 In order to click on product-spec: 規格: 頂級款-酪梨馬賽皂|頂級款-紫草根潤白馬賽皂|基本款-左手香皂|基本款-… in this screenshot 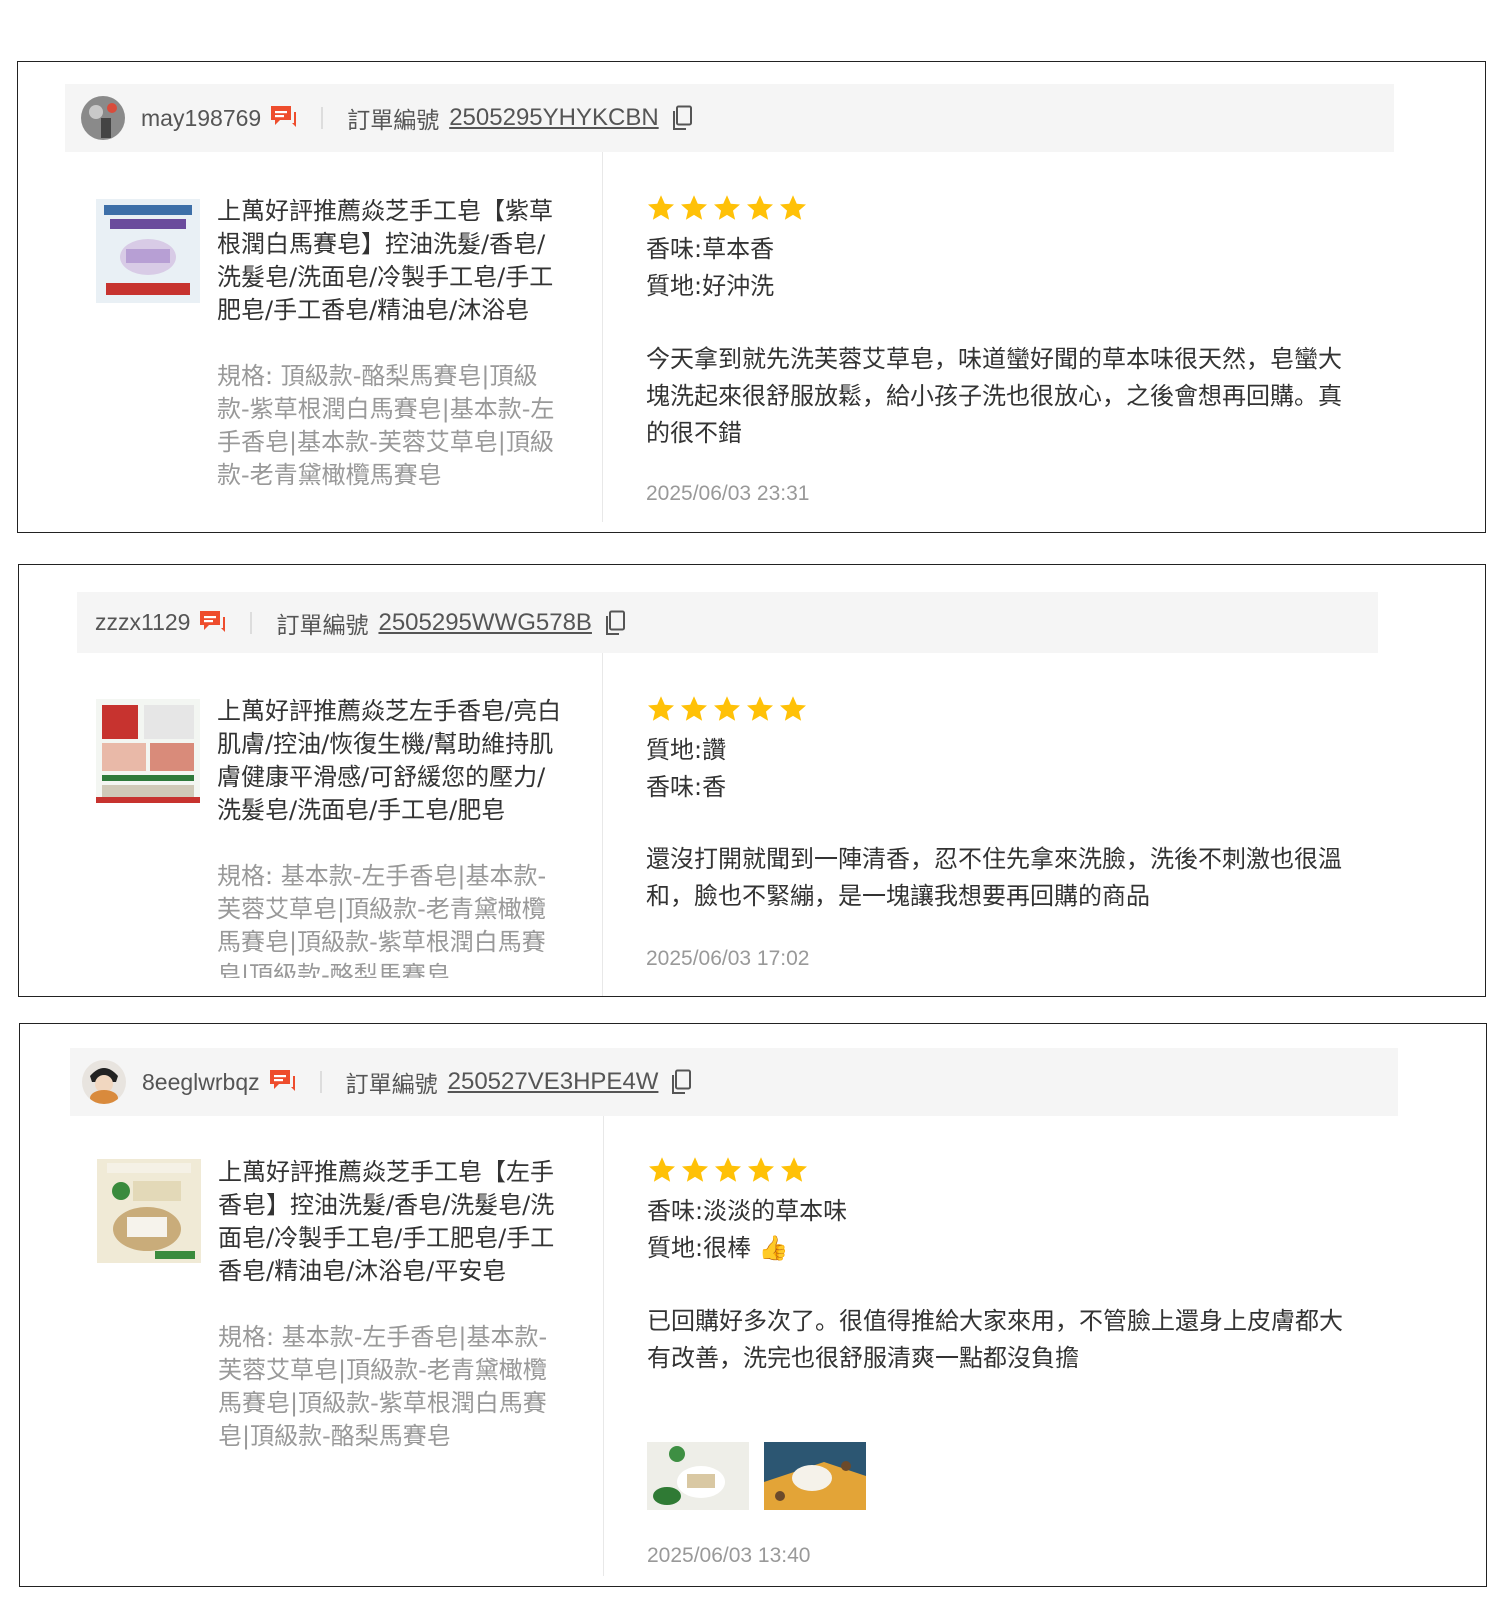, I will do `click(386, 425)`.